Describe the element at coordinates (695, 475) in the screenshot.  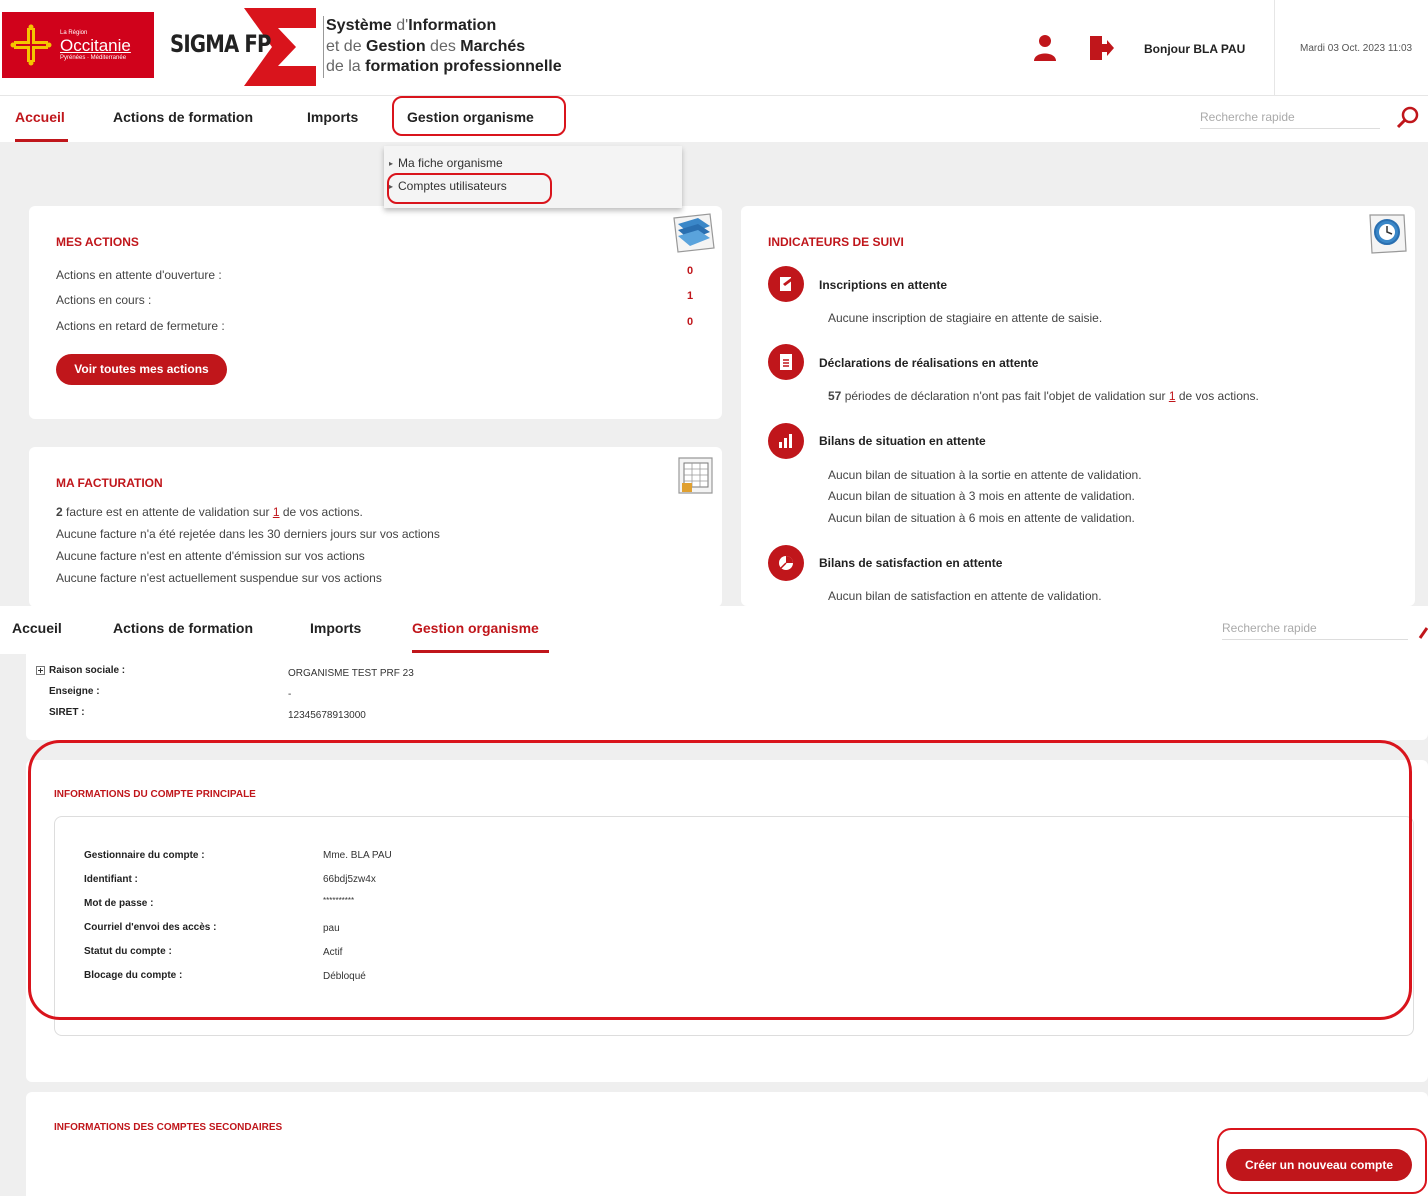
I see `invoice-icon` at that location.